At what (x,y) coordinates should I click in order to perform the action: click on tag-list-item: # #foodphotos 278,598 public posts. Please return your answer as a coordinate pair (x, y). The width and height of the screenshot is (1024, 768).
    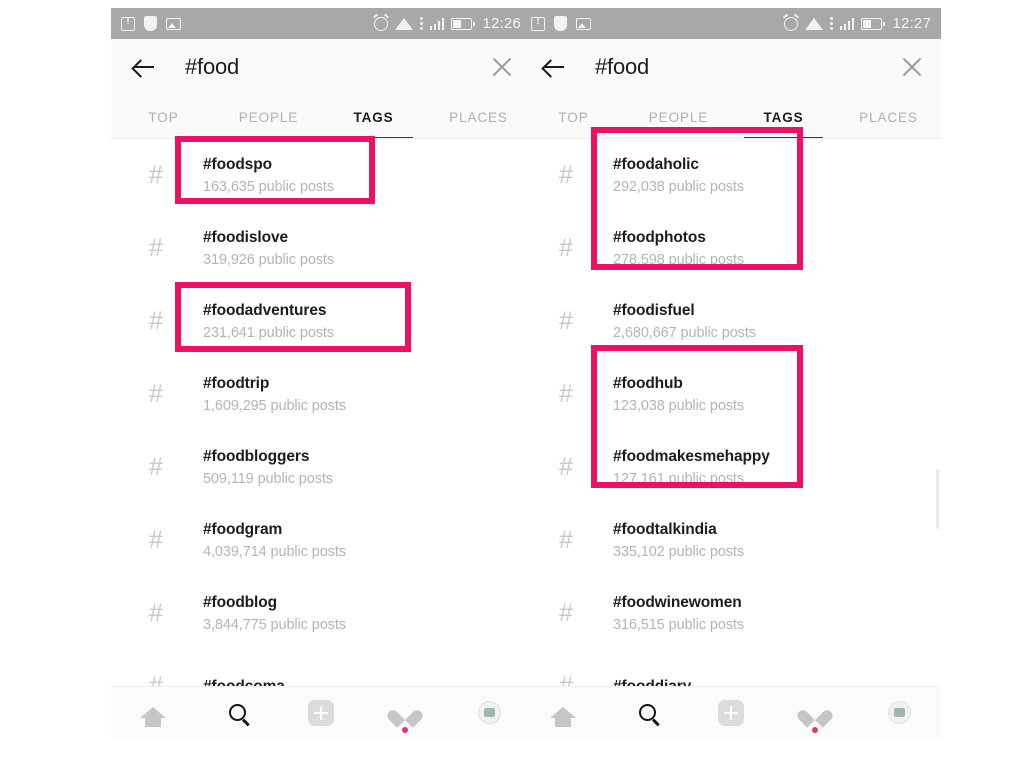
    Looking at the image, I should click on (731, 248).